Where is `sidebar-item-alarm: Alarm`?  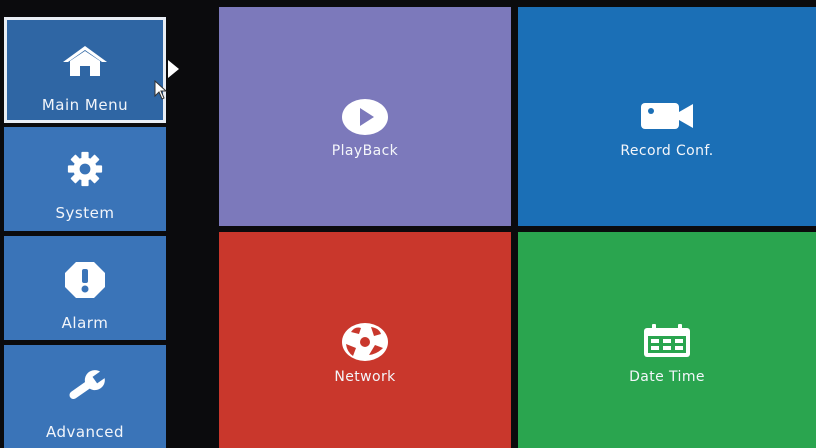
sidebar-item-alarm: Alarm is located at coordinates (85, 288).